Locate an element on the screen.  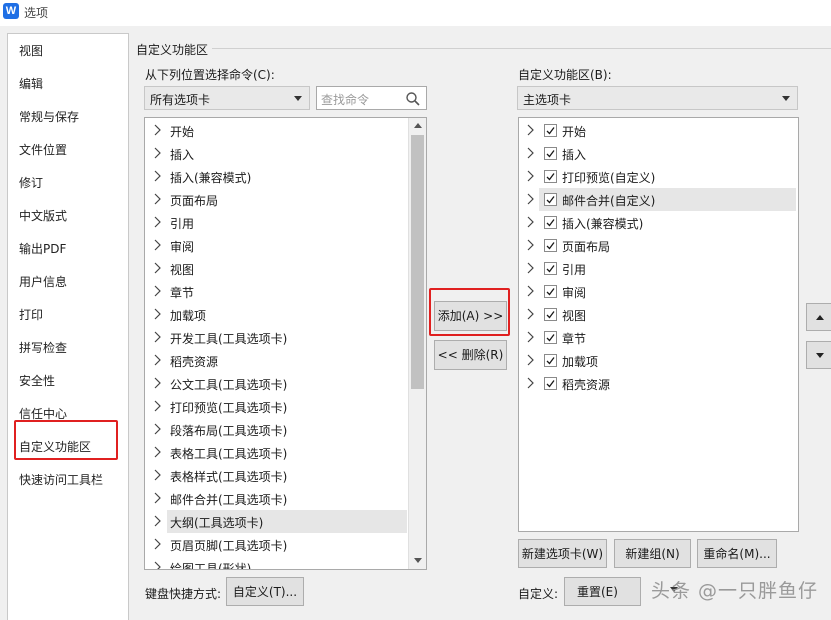
nav-item-revision: 修订 is located at coordinates (31, 182).